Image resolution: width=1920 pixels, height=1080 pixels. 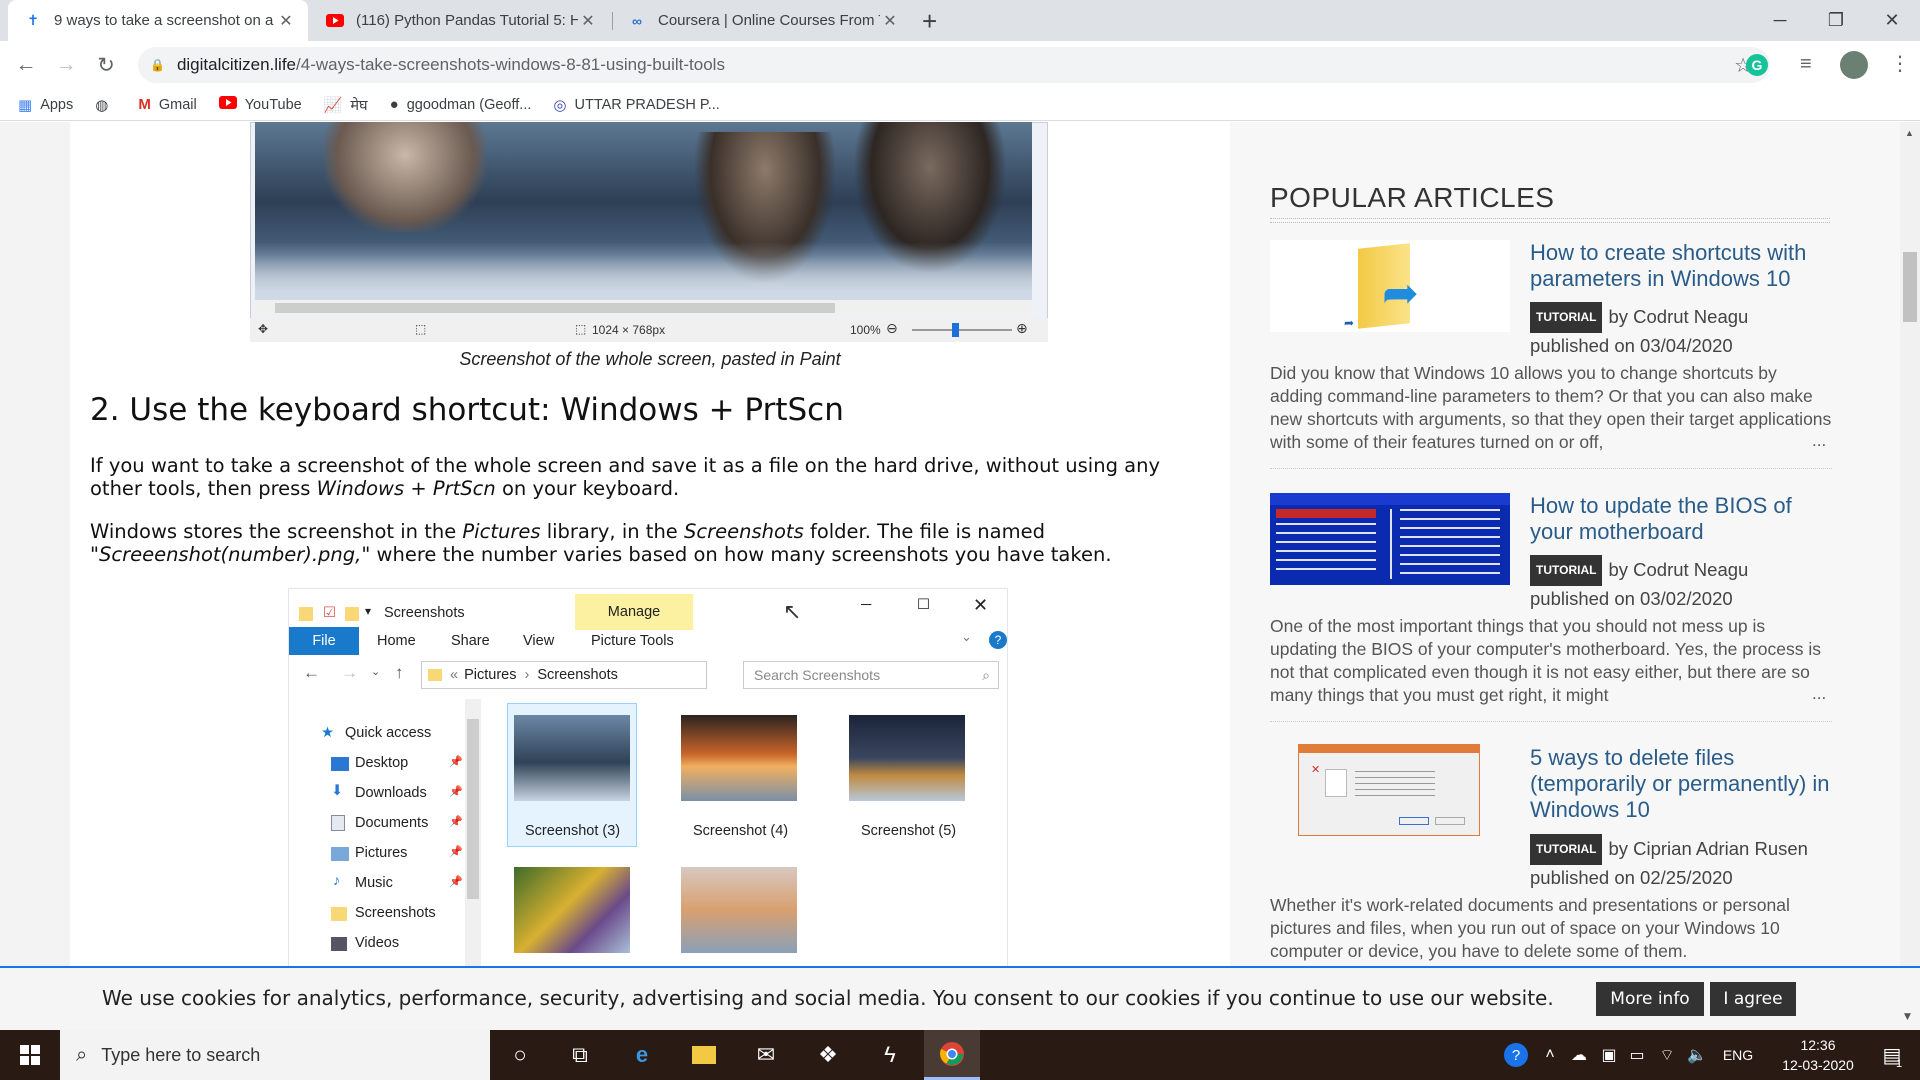 I want to click on article-divider, so click(x=1551, y=721).